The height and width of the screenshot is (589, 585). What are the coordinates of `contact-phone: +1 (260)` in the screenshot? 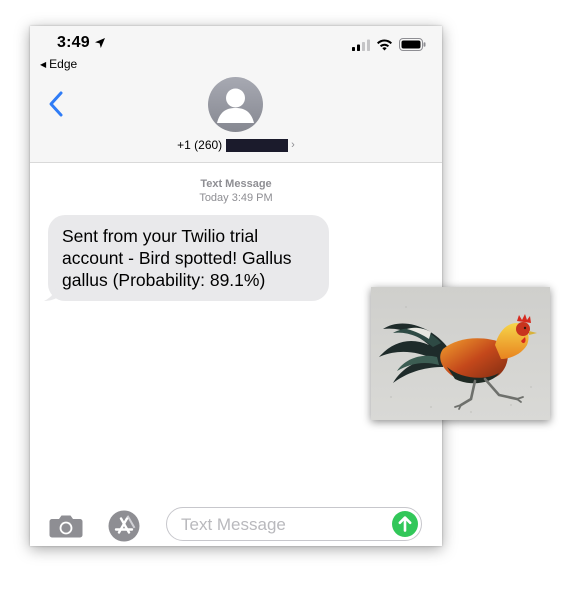 It's located at (200, 145).